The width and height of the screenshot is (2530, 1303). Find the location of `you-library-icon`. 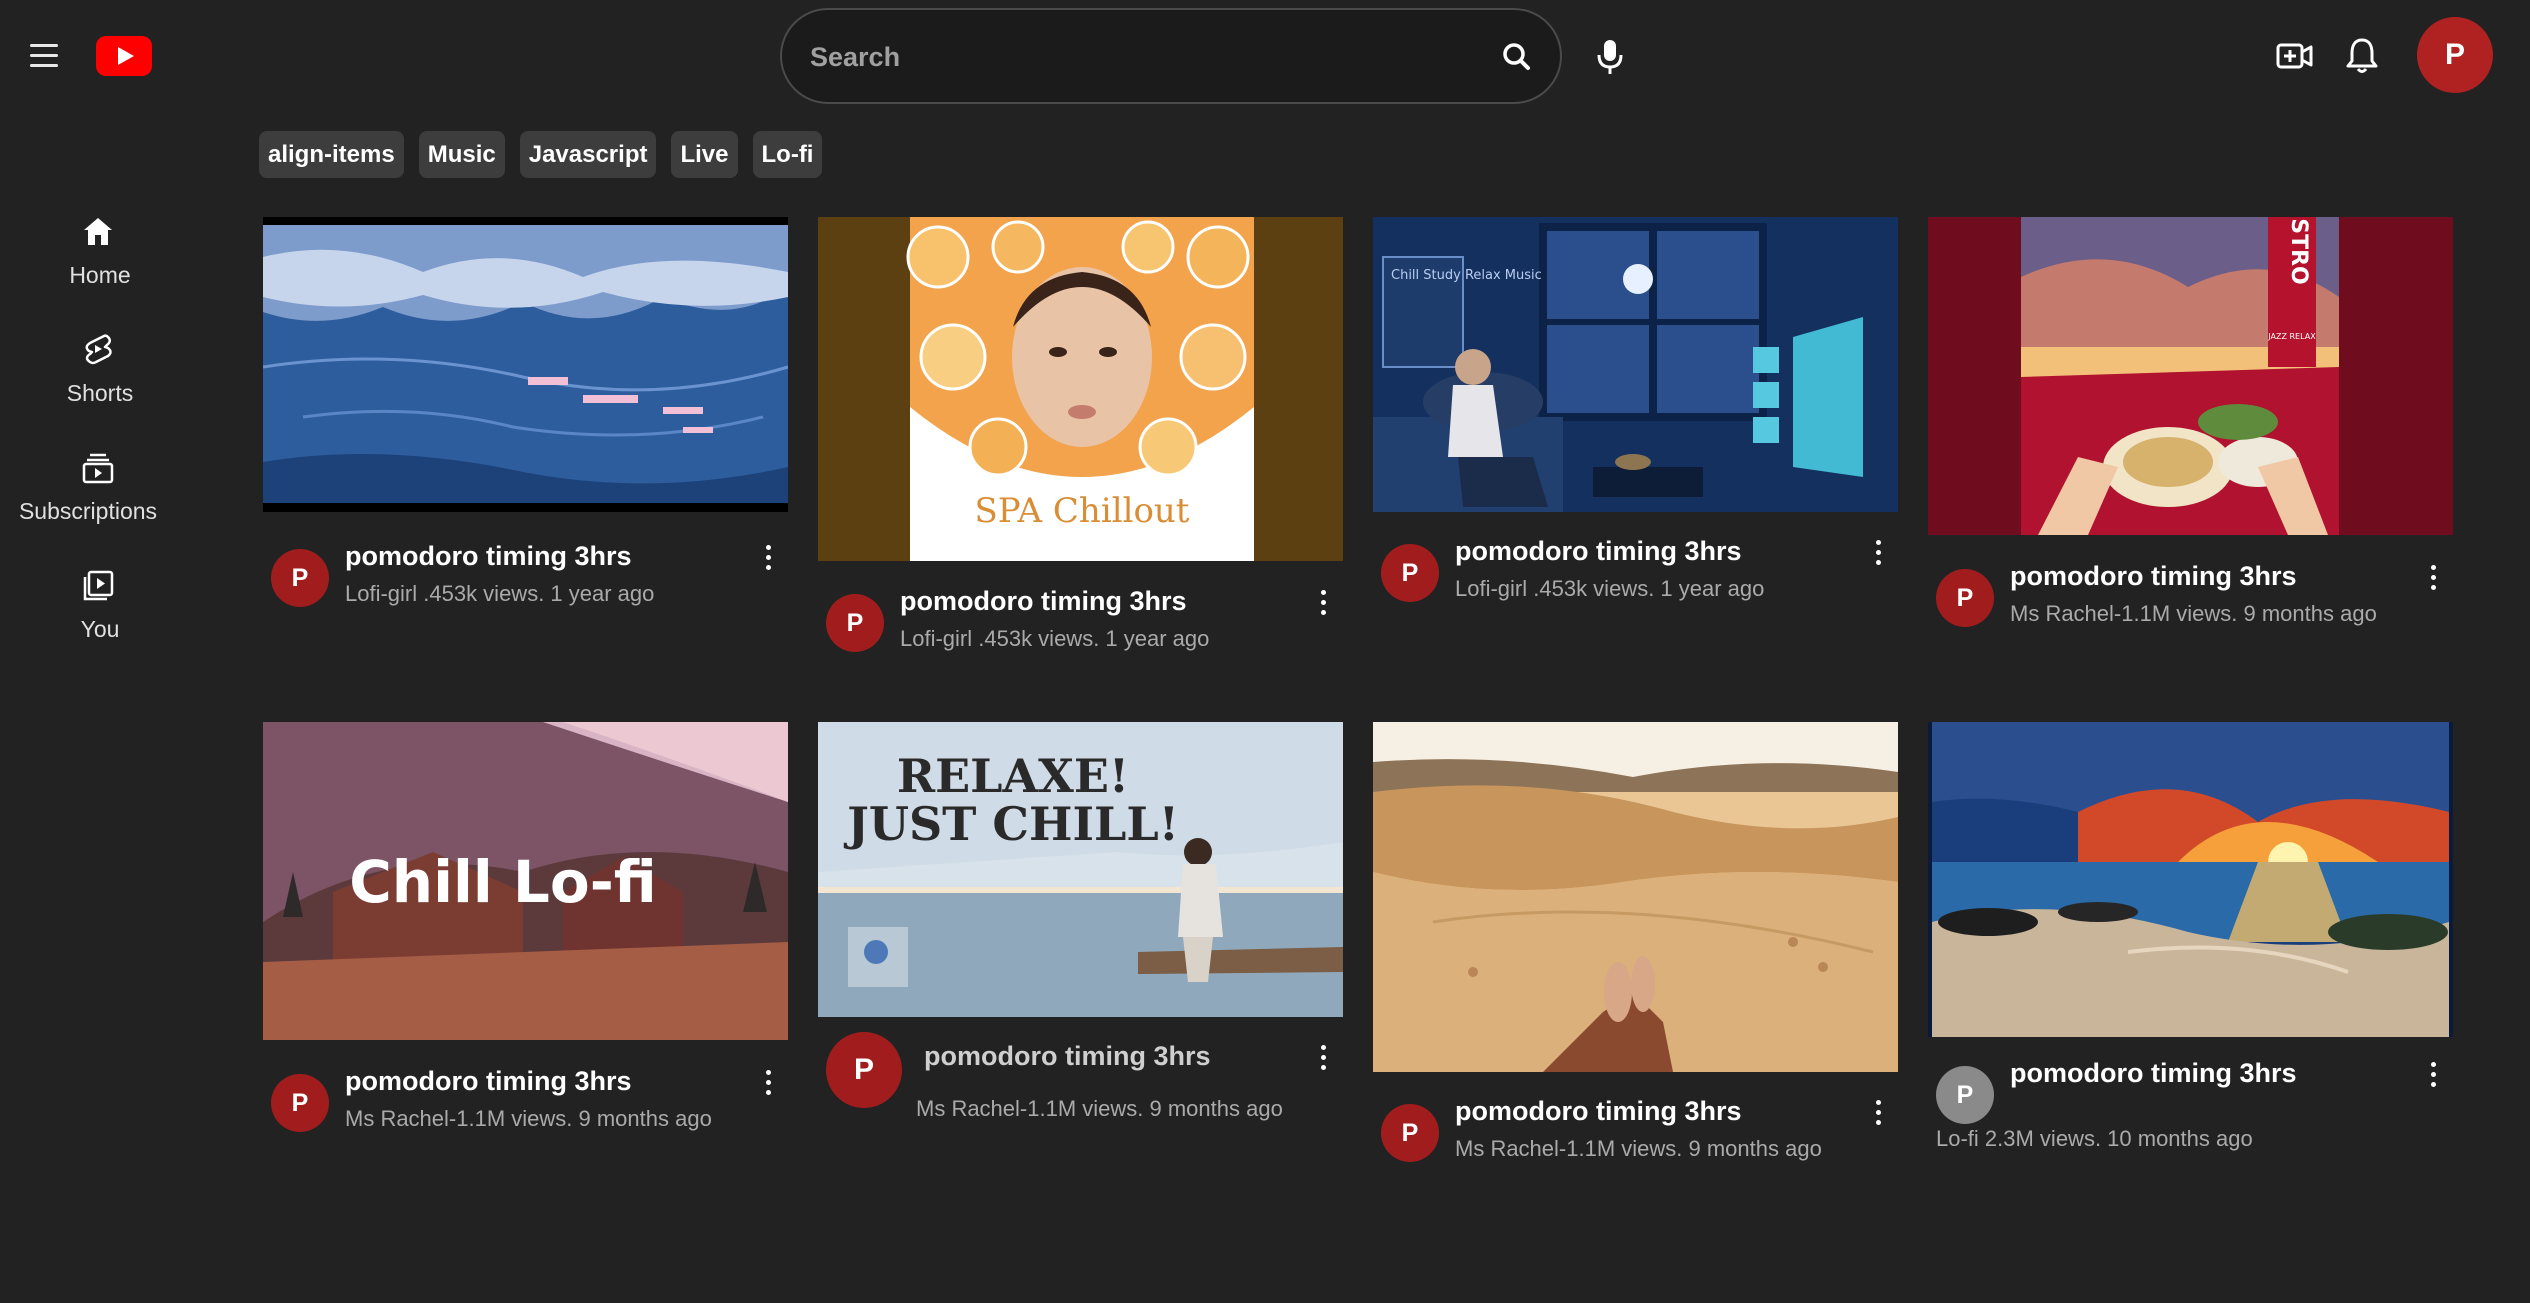

you-library-icon is located at coordinates (98, 585).